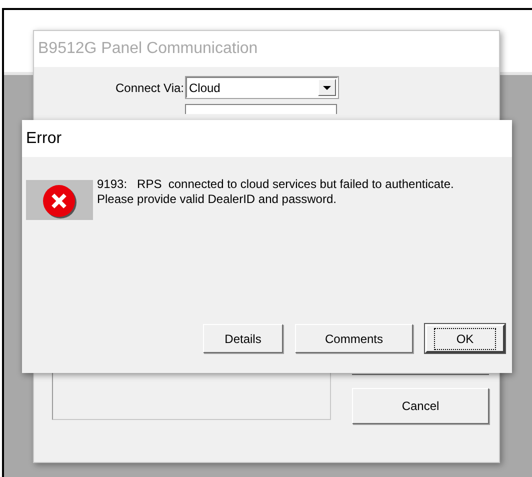 The image size is (532, 477). What do you see at coordinates (267, 138) in the screenshot?
I see `dialog-title: Error` at bounding box center [267, 138].